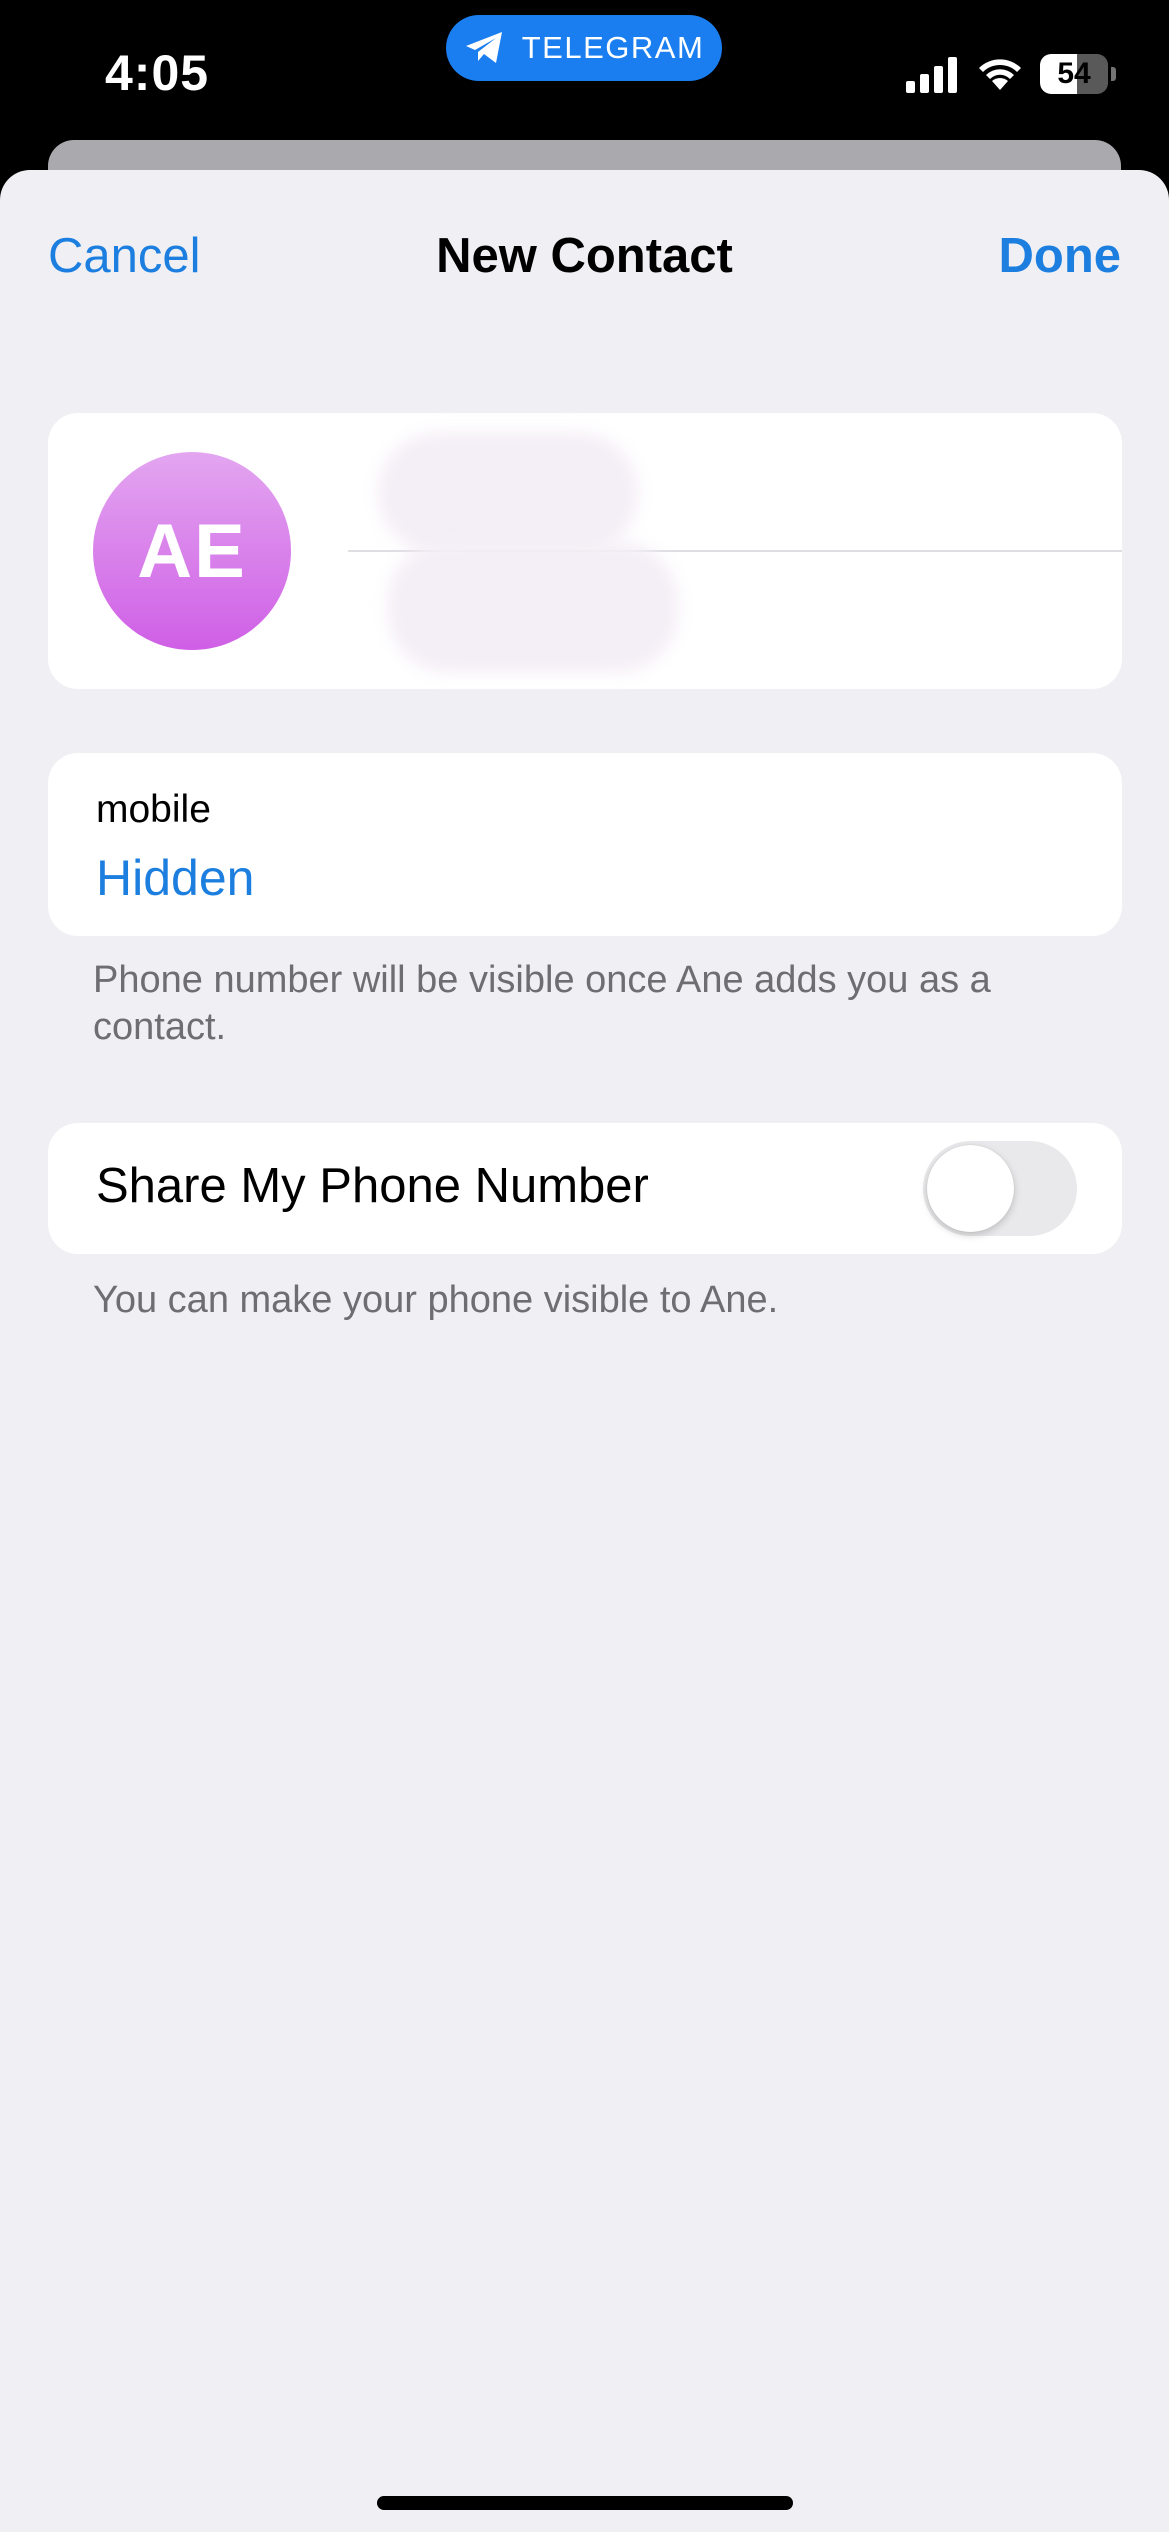 Image resolution: width=1169 pixels, height=2532 pixels. Describe the element at coordinates (970, 1188) in the screenshot. I see `toggle-knob` at that location.